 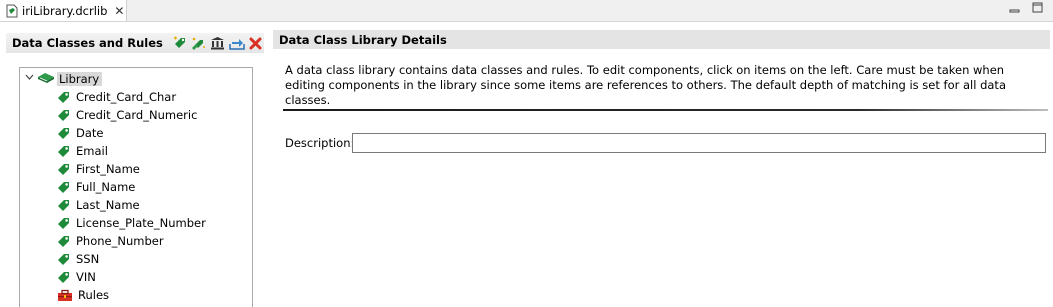 I want to click on add-data-class-button, so click(x=180, y=43).